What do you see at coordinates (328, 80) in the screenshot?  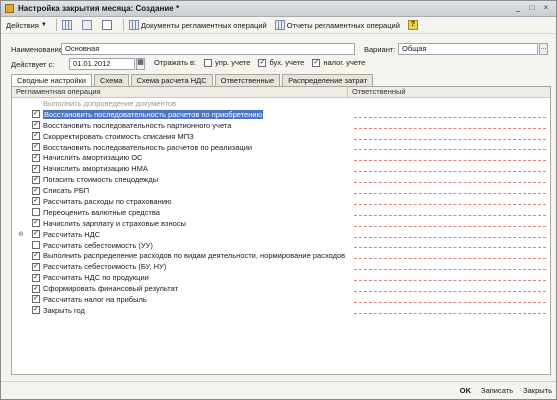 I see `tab-cost-distribution: Распределение затрат` at bounding box center [328, 80].